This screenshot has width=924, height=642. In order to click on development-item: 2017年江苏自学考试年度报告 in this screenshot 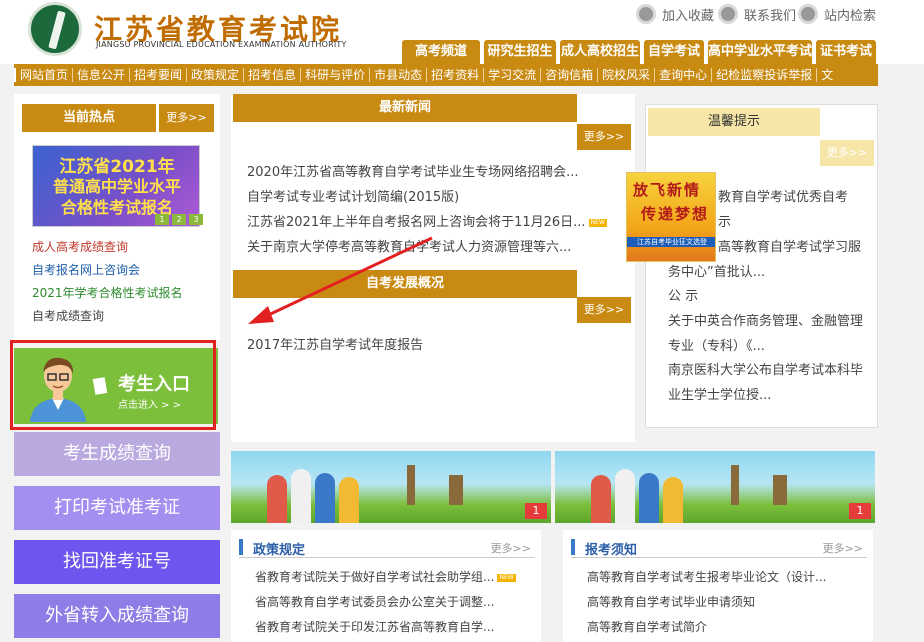, I will do `click(335, 343)`.